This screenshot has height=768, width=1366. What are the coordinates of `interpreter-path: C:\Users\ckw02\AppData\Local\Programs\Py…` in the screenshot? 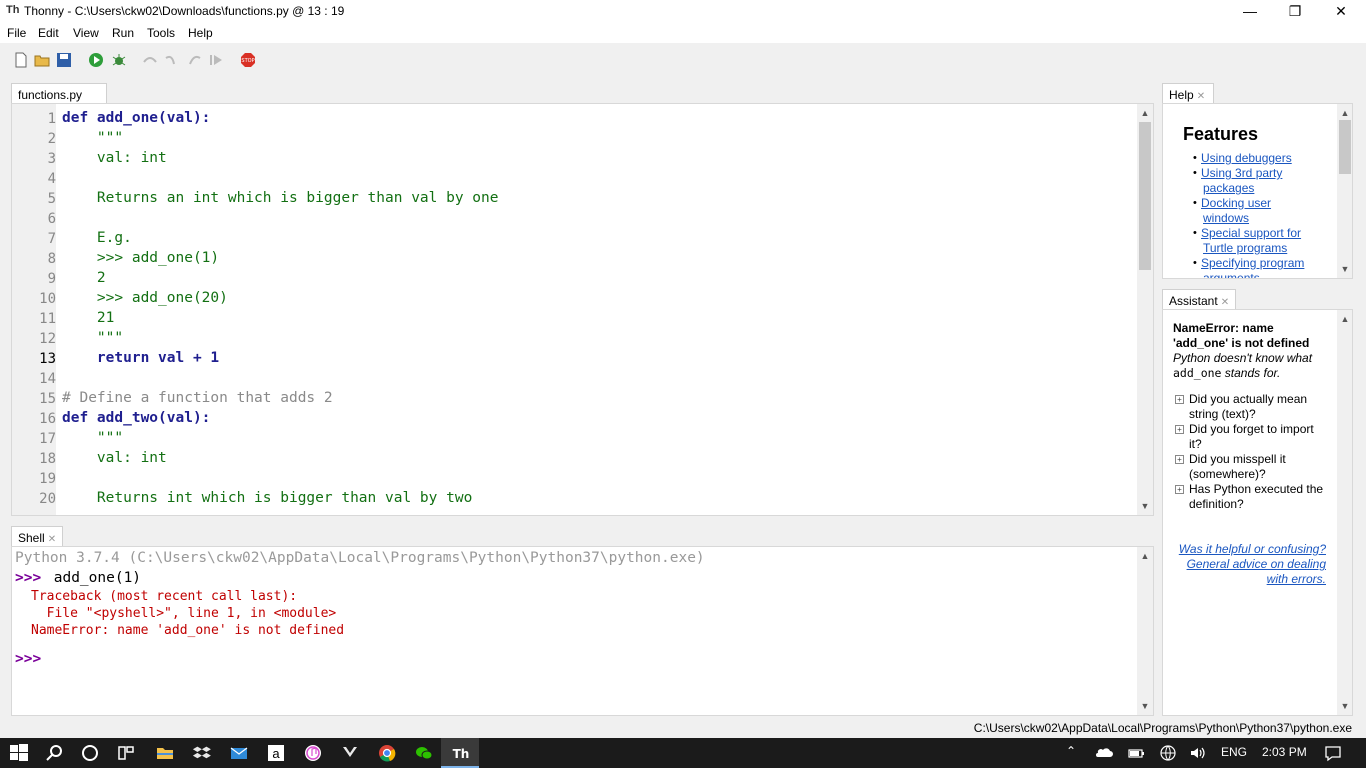 It's located at (1163, 728).